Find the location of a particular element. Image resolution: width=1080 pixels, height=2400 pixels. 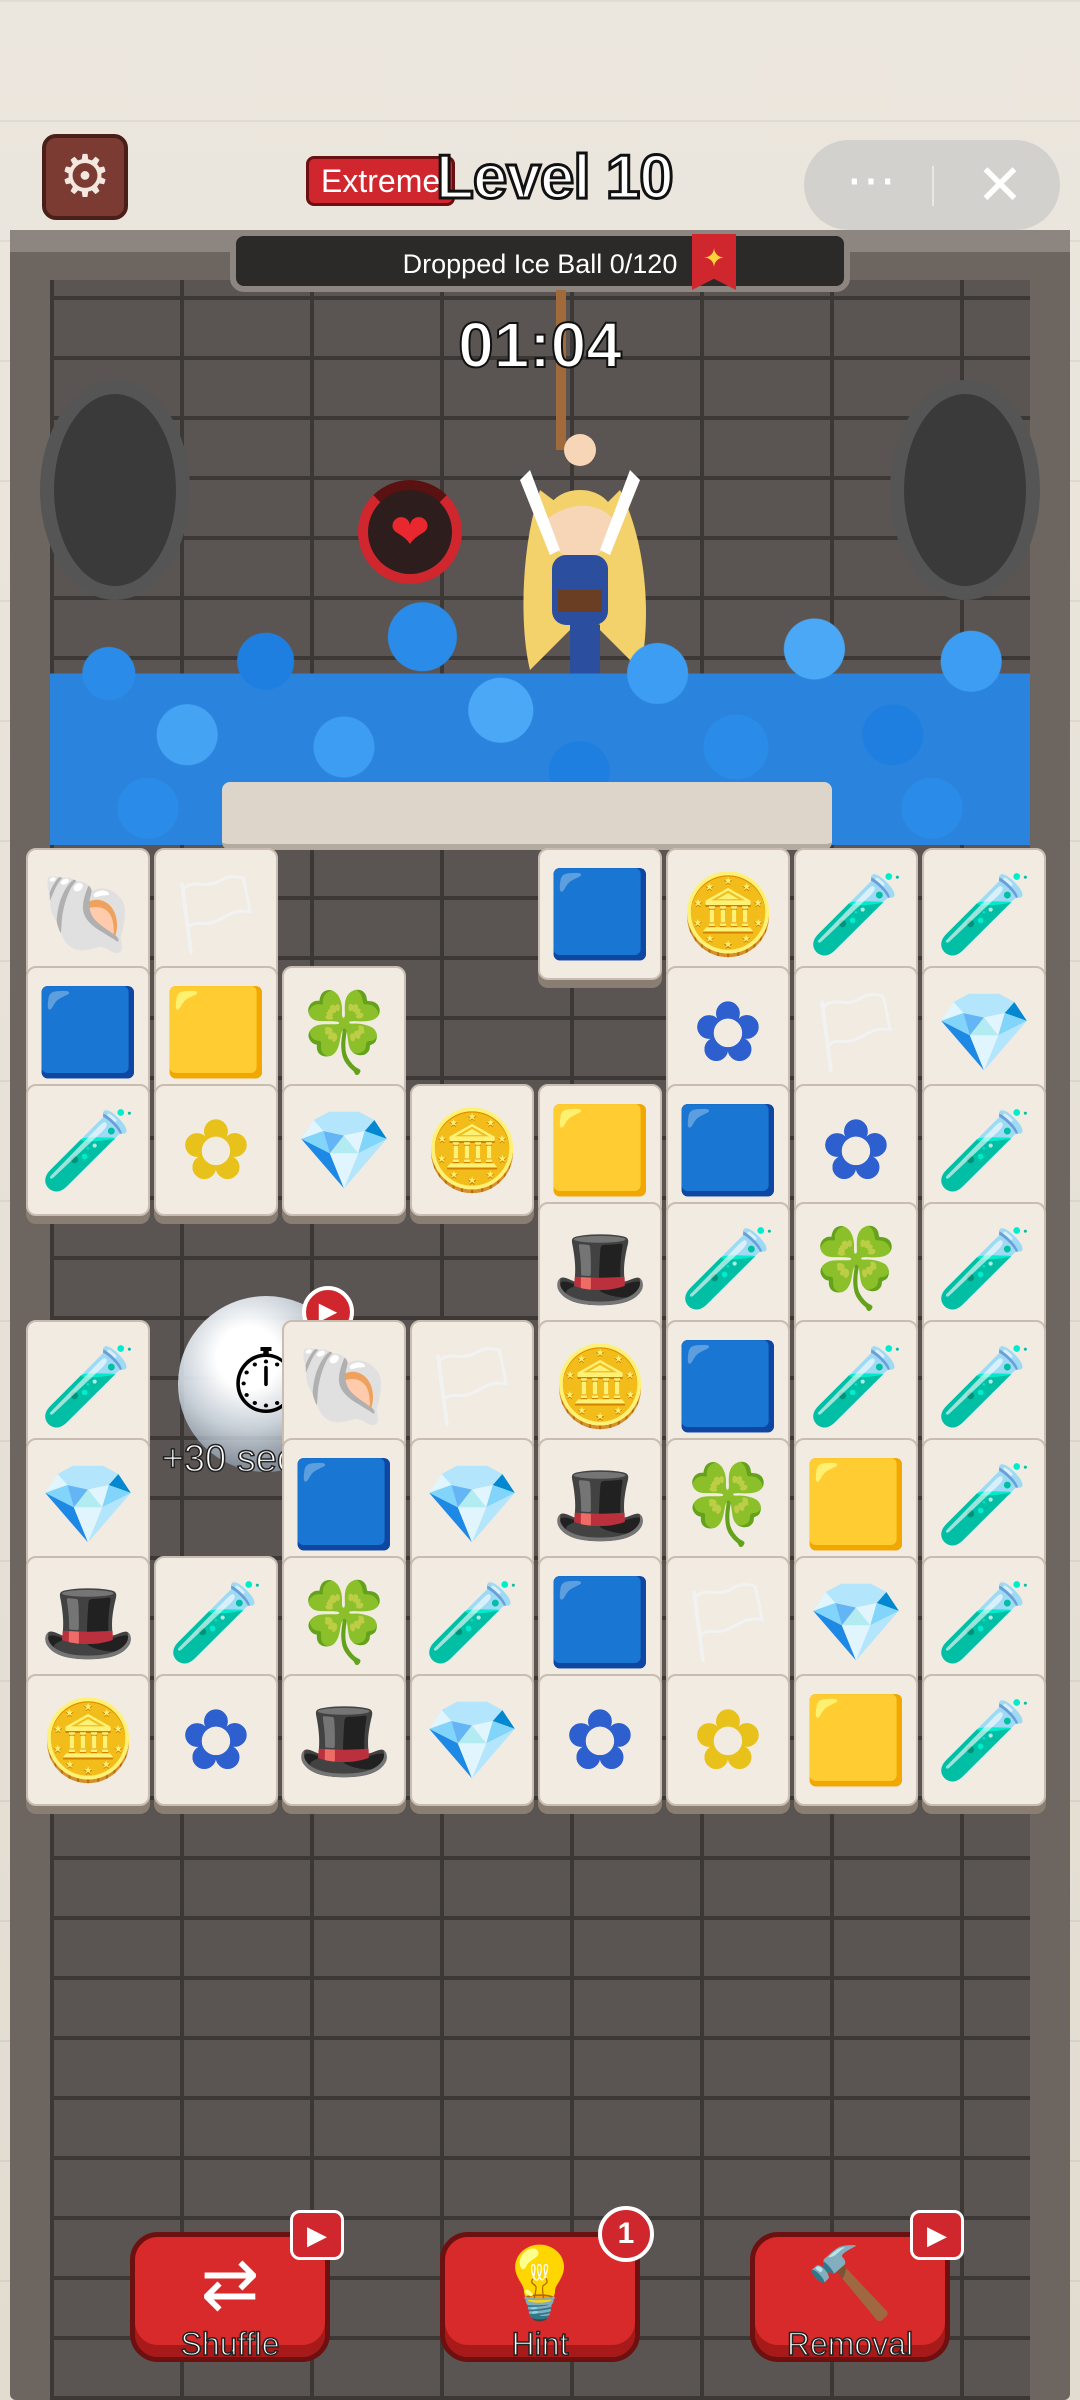

removal-label: Removal is located at coordinates (850, 2344).